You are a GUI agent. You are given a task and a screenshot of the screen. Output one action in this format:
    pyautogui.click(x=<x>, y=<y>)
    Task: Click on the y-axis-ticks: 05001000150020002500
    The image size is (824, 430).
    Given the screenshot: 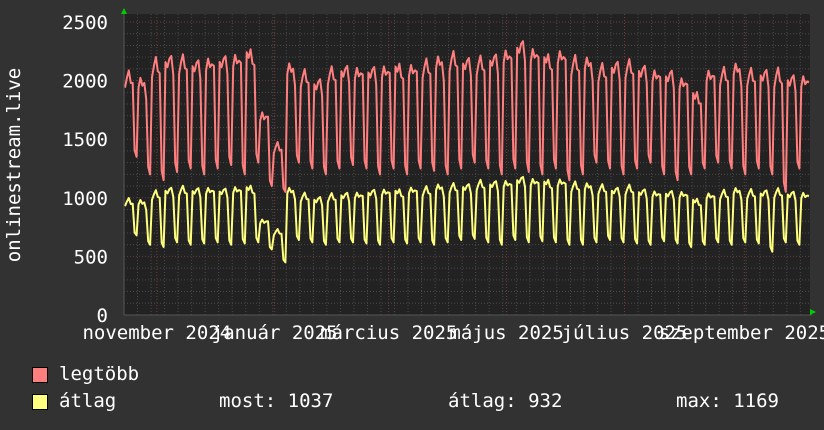 What is the action you would take?
    pyautogui.click(x=85, y=169)
    